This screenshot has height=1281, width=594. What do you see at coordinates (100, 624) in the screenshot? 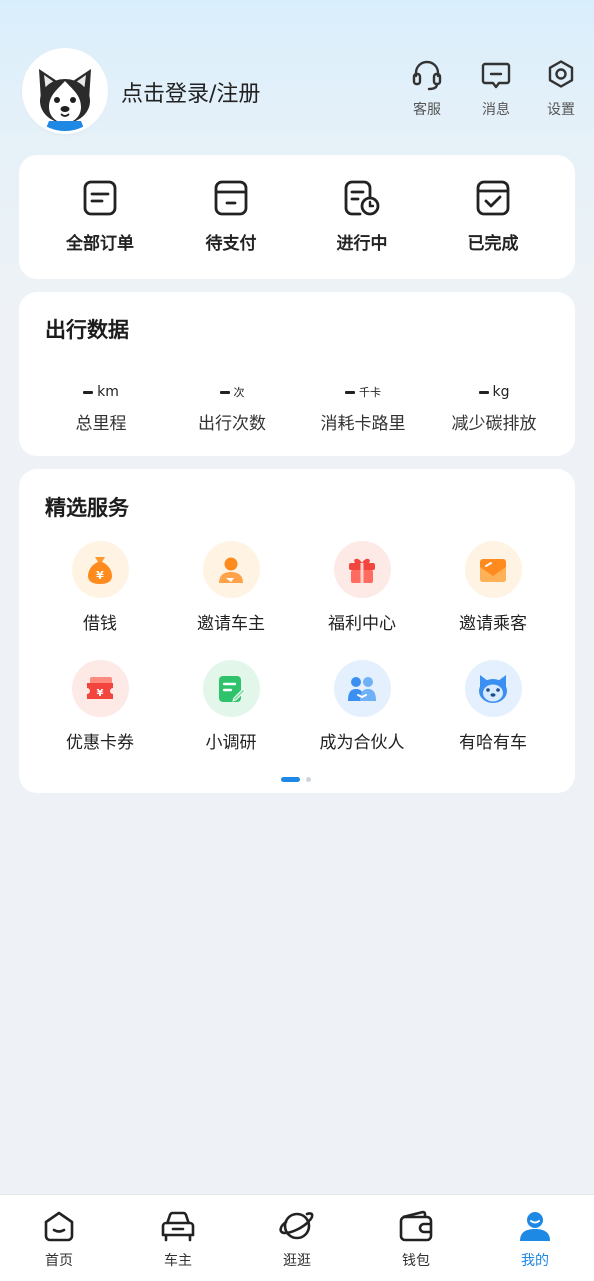
I see `borrow-money-label: 借钱` at bounding box center [100, 624].